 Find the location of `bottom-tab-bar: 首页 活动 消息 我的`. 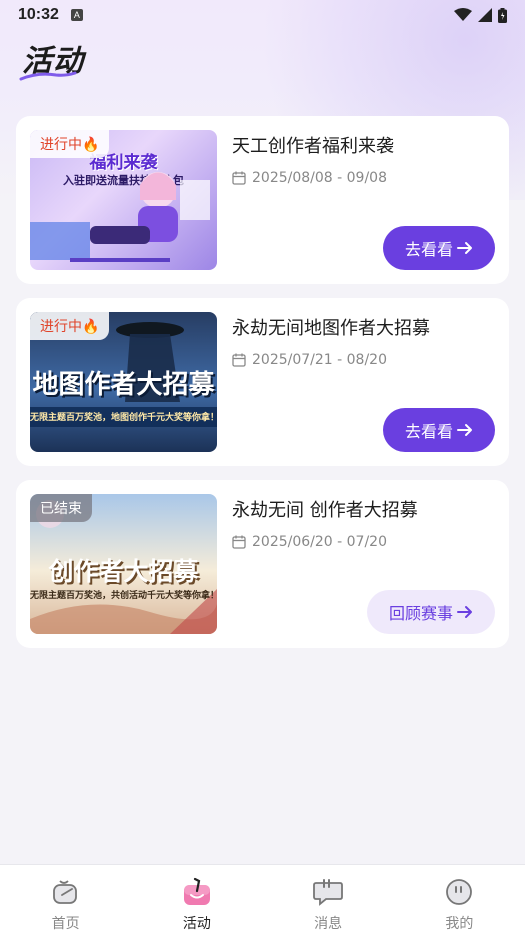

bottom-tab-bar: 首页 活动 消息 我的 is located at coordinates (262, 899).